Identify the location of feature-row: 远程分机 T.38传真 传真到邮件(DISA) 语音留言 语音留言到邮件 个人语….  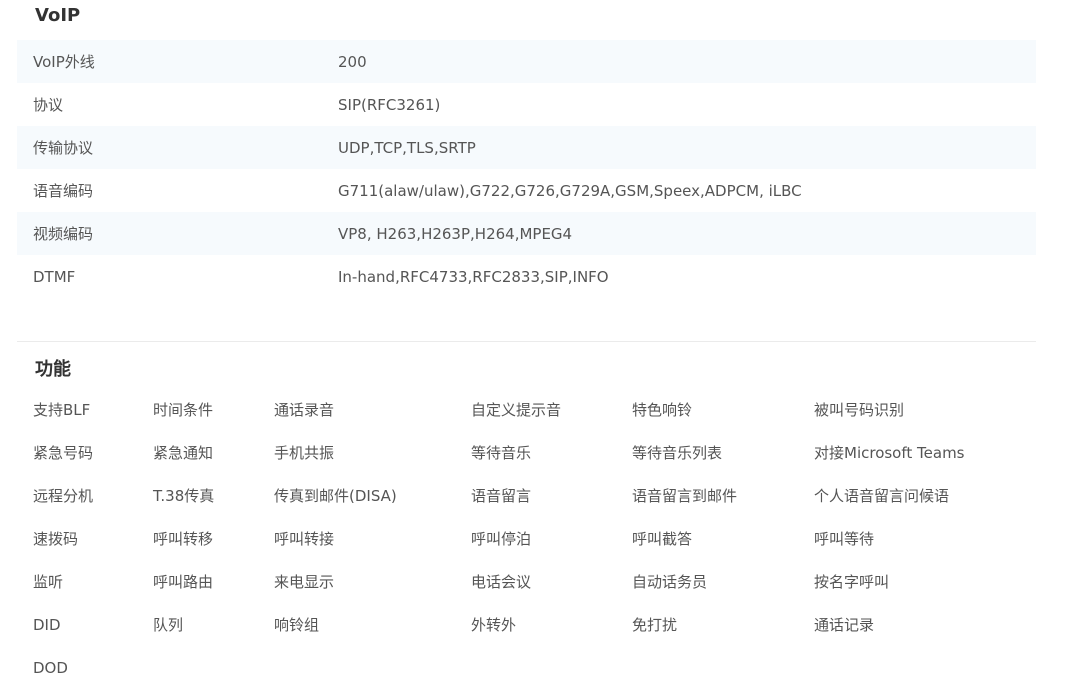
(533, 496).